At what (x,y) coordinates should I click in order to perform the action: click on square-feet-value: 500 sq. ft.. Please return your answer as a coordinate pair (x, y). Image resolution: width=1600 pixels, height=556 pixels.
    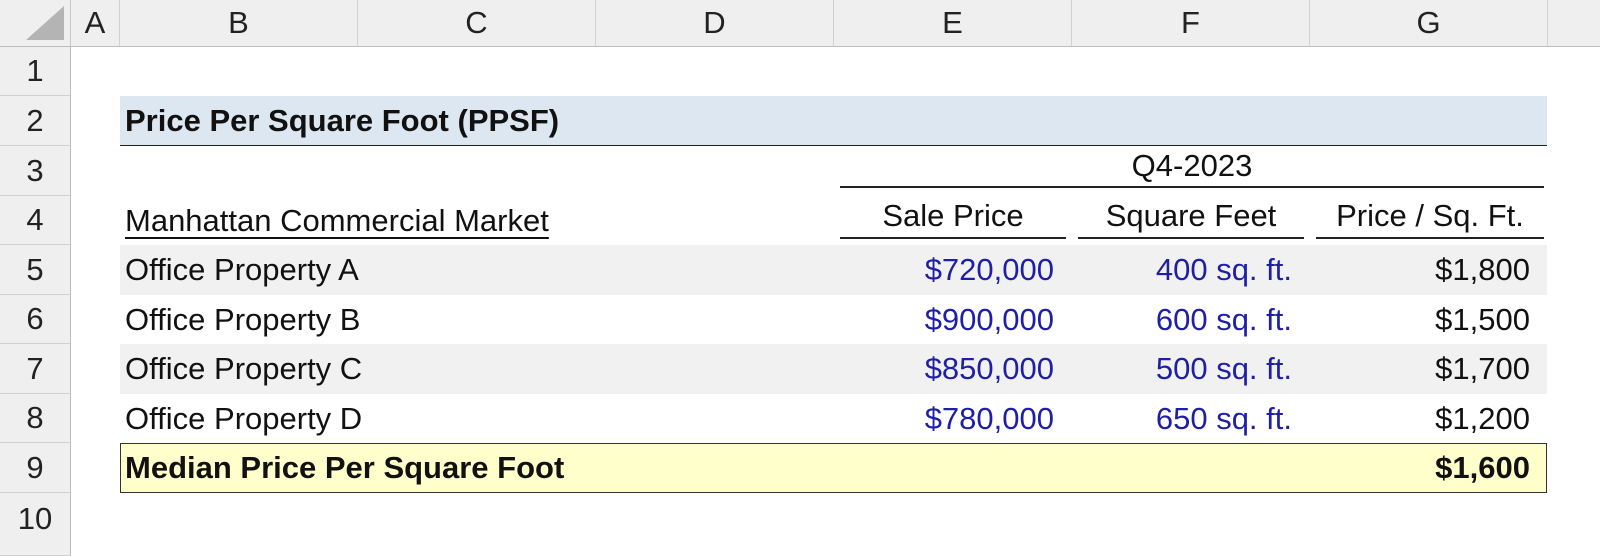
    Looking at the image, I should click on (1185, 369).